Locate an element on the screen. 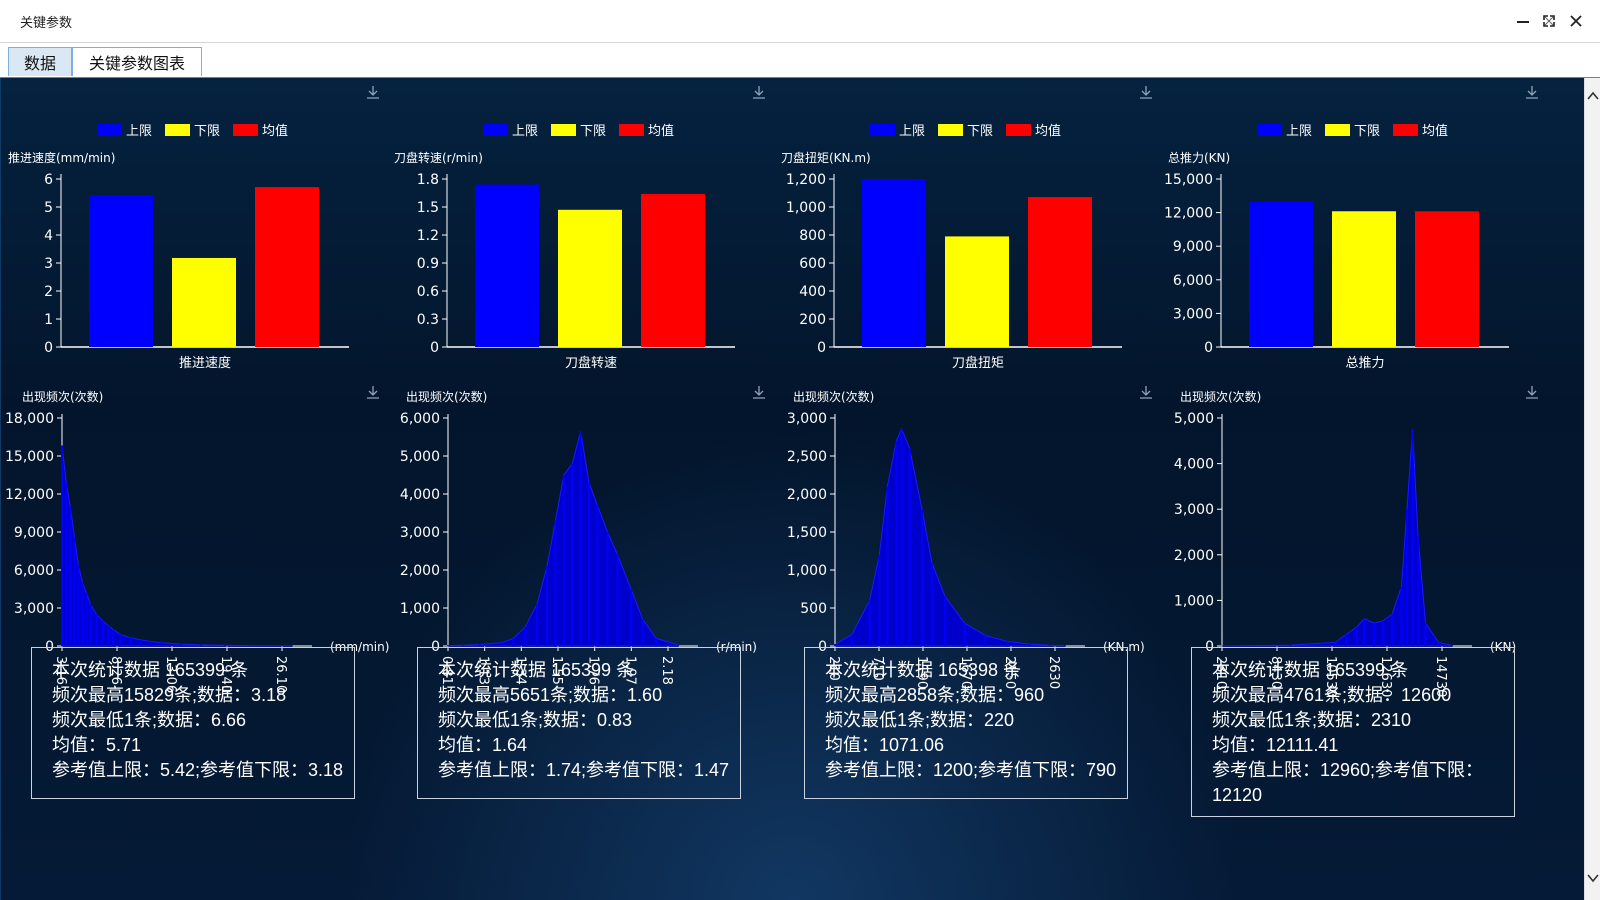  hist-y-axis-title: 出现频次(次数) is located at coordinates (62, 396).